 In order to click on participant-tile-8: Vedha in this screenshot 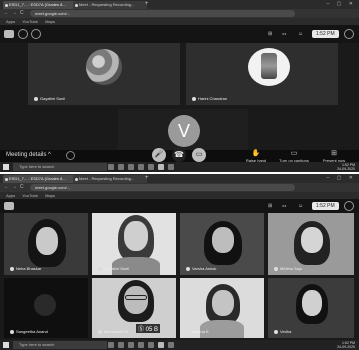, I will do `click(311, 308)`.